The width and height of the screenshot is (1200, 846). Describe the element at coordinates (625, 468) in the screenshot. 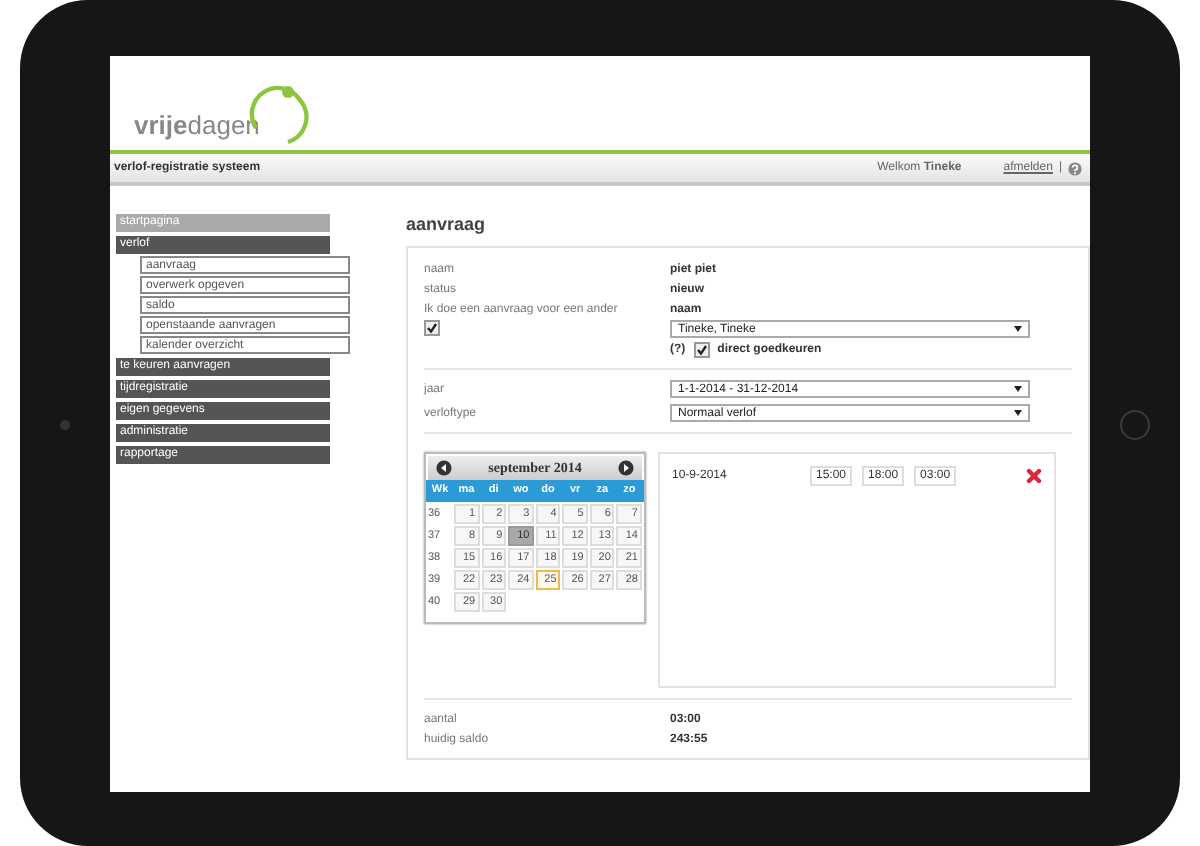

I see `next-icon` at that location.